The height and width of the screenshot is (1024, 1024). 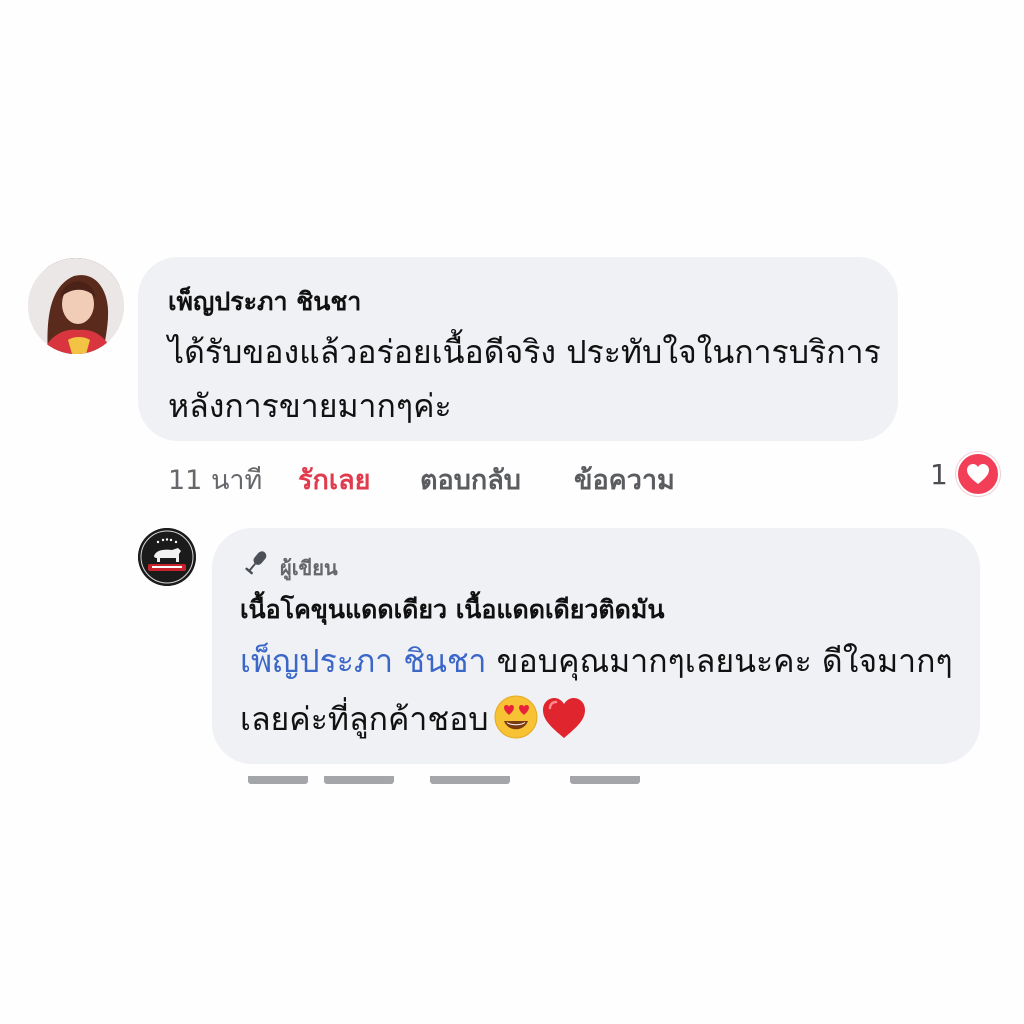 What do you see at coordinates (215, 479) in the screenshot?
I see `comment-timestamp: 11 นาที` at bounding box center [215, 479].